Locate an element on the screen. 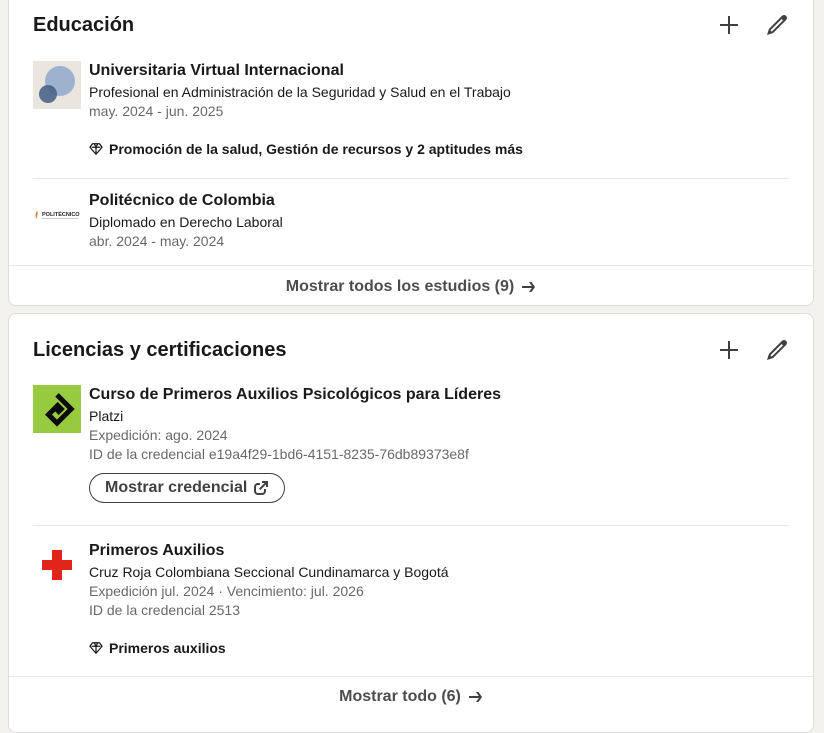 This screenshot has height=733, width=824. credential-id: ID de la credencial 2513 is located at coordinates (164, 610).